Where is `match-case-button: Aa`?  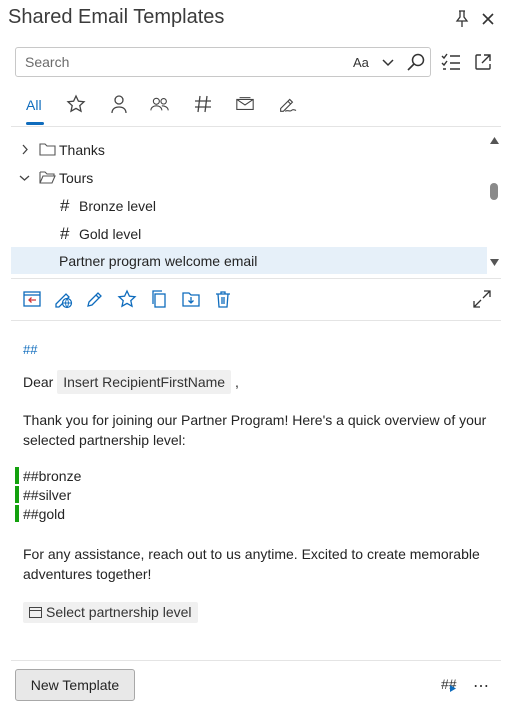
match-case-button: Aa is located at coordinates (361, 62).